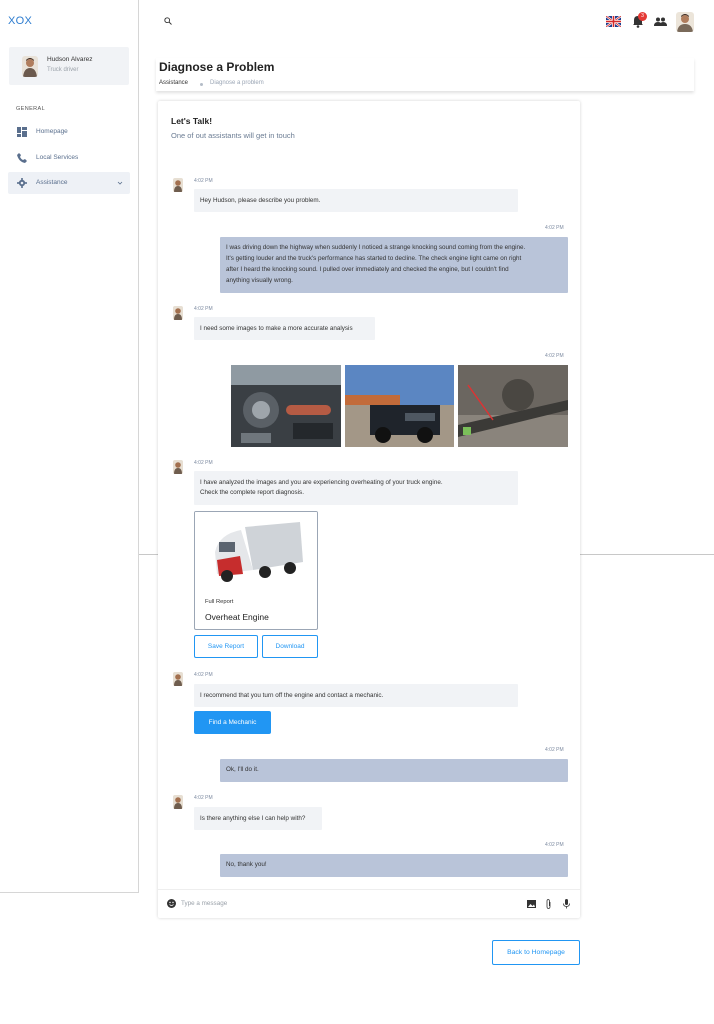 Image resolution: width=714 pixels, height=1024 pixels. Describe the element at coordinates (513, 406) in the screenshot. I see `chassis-photo` at that location.